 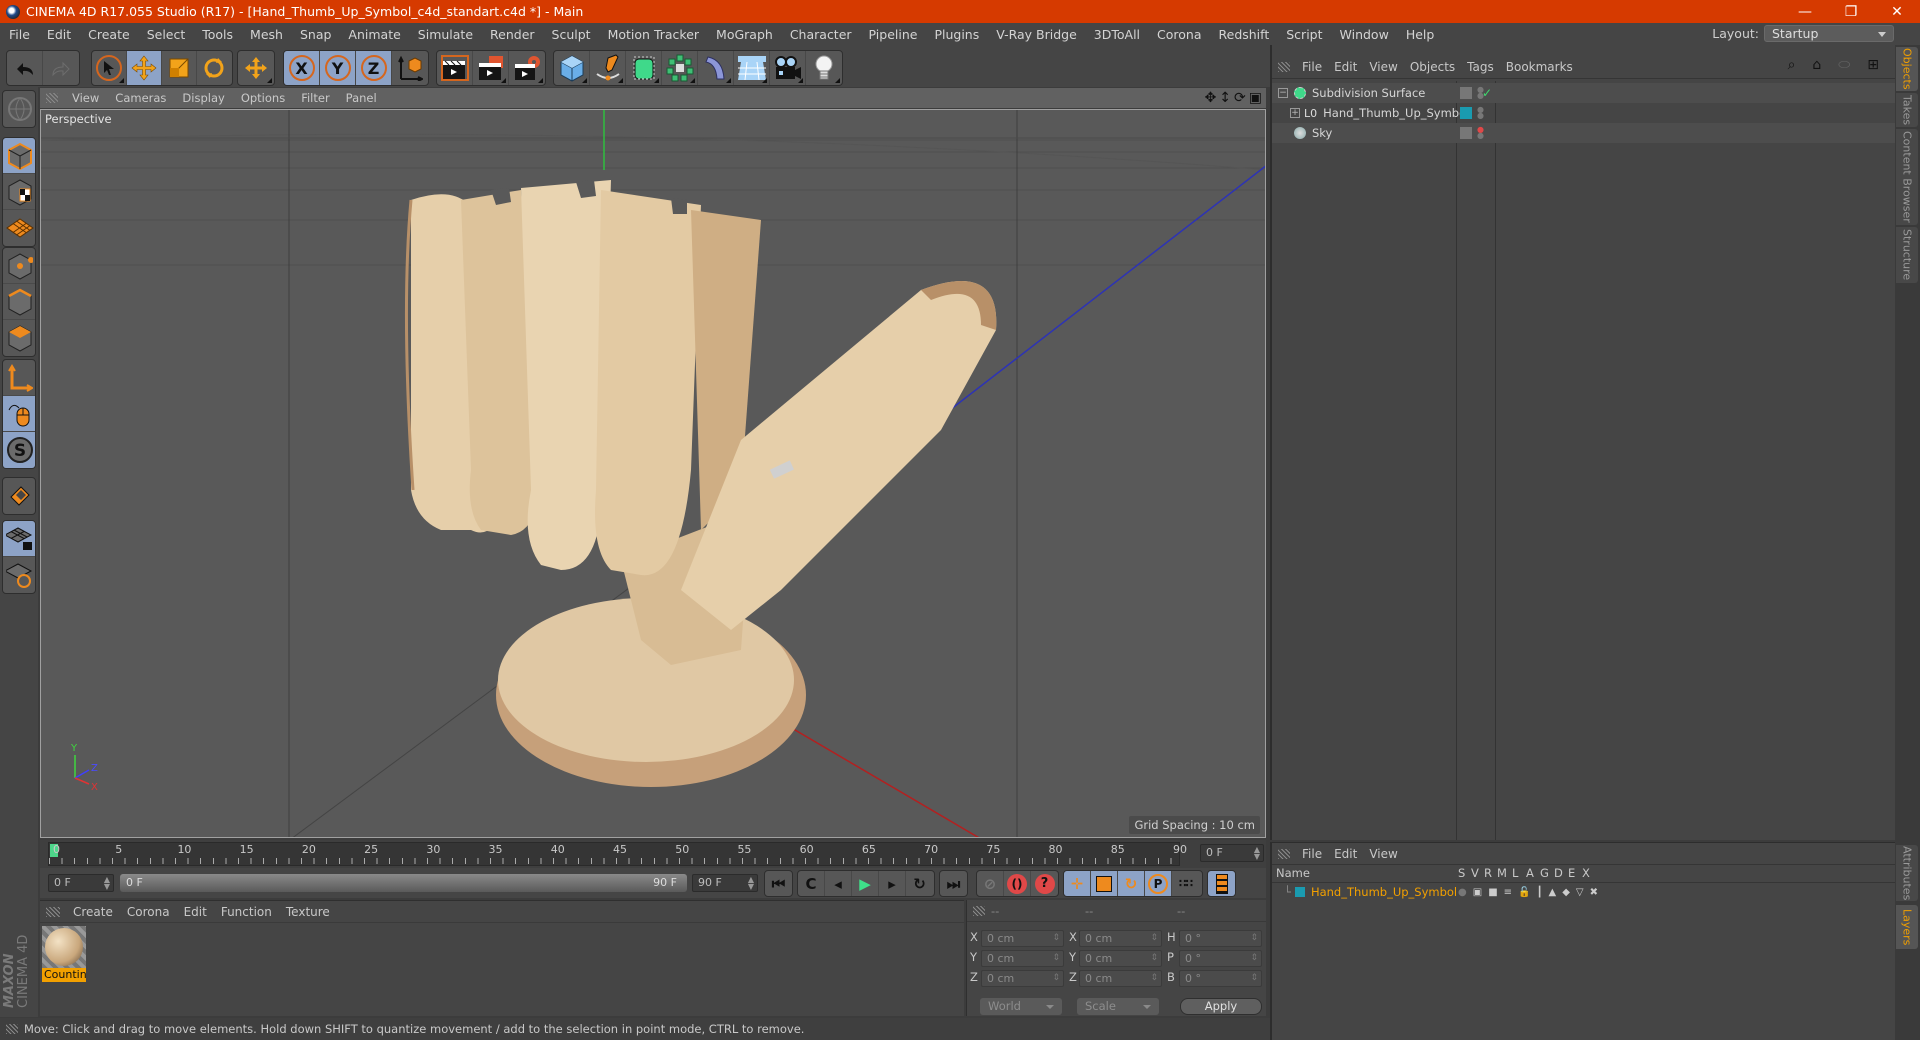 I want to click on render-view-button, so click(x=455, y=68).